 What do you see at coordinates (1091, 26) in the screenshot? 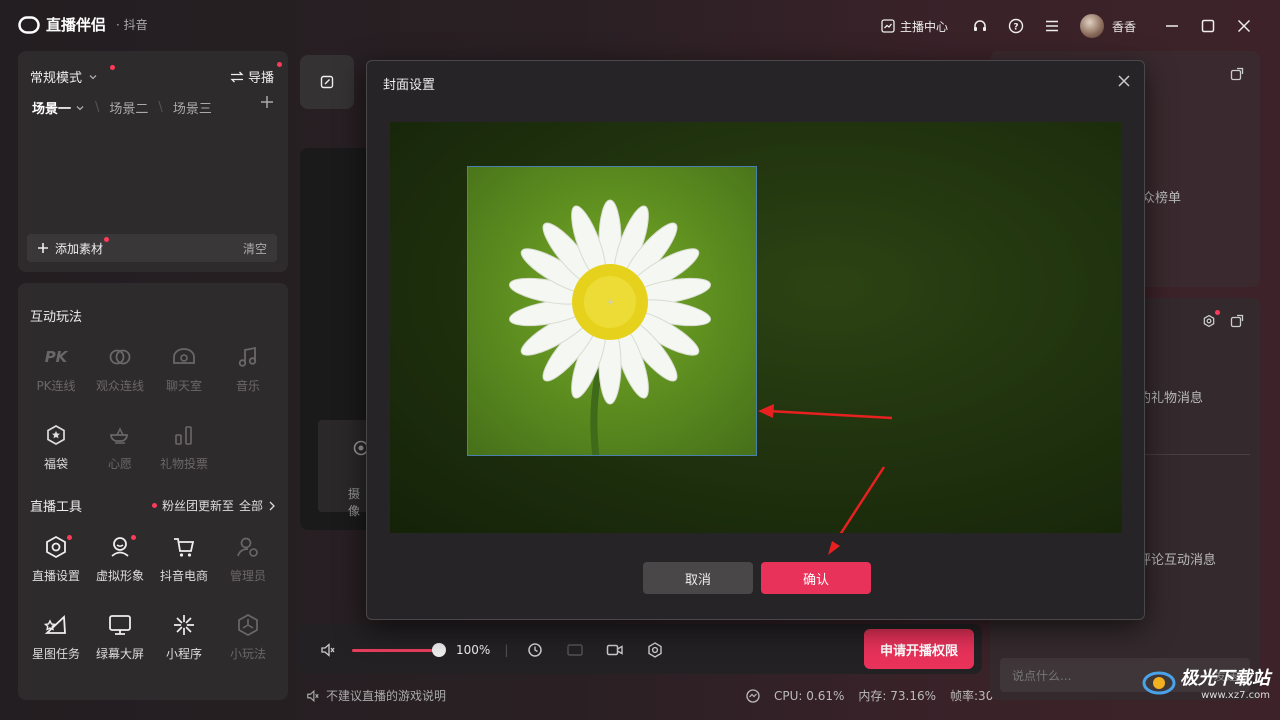
I see `avatar` at bounding box center [1091, 26].